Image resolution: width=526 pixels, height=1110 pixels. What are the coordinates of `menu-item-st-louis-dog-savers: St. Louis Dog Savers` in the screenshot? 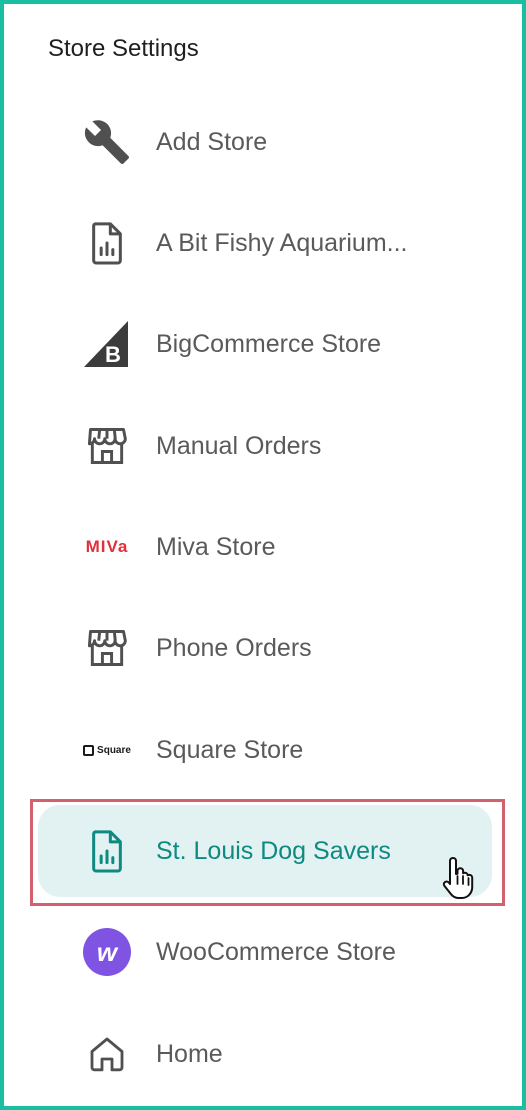 It's located at (265, 851).